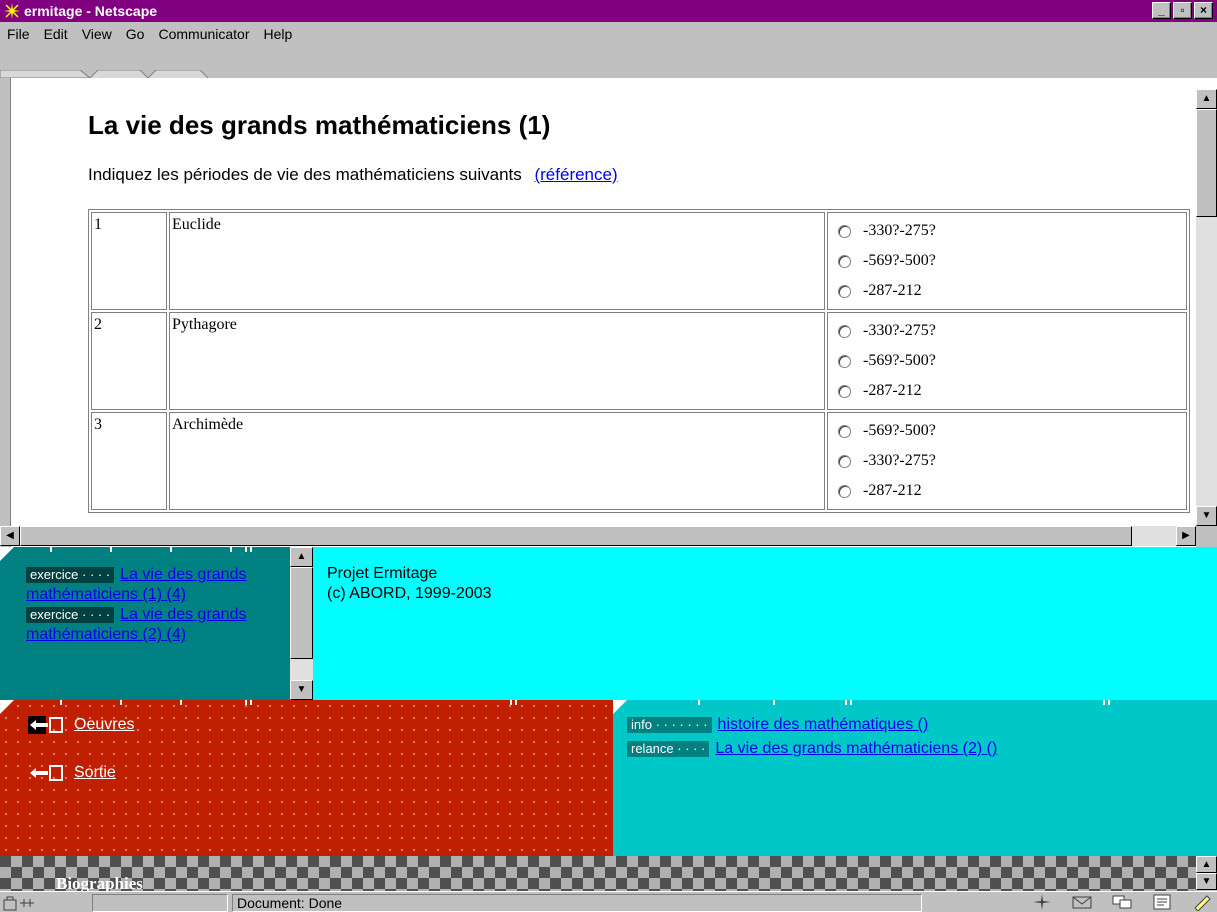 The image size is (1217, 912). I want to click on menu-bar: File Edit View Go Communicator Help, so click(608, 50).